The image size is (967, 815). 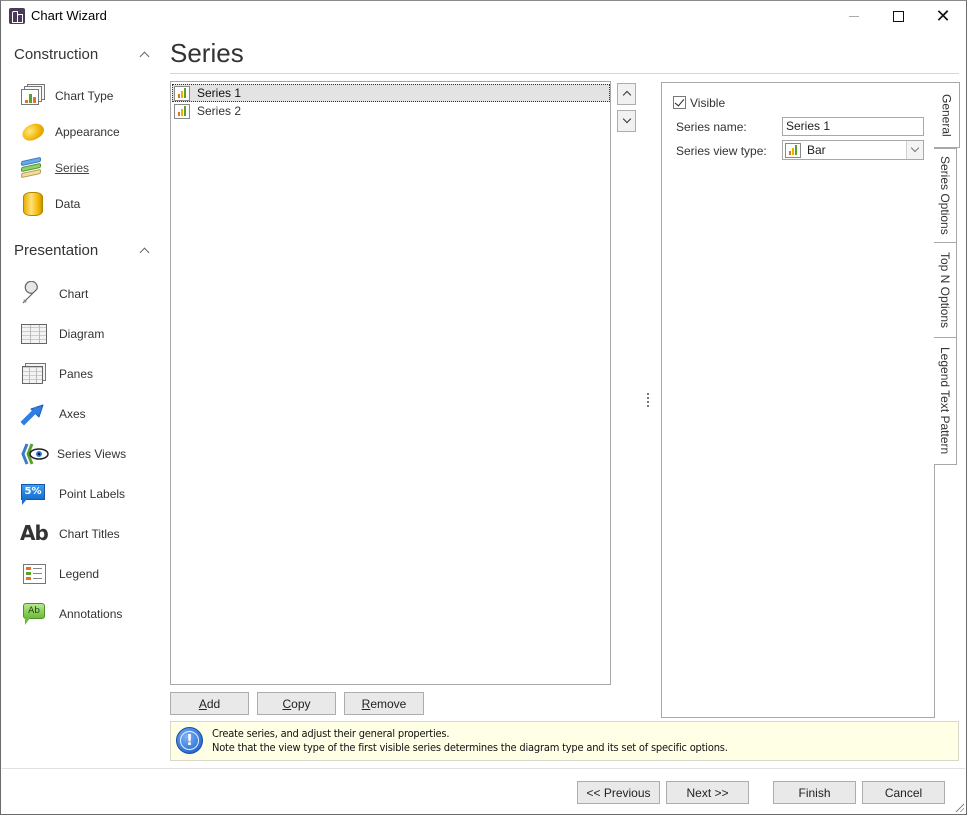 I want to click on sidebar-item-series: Series, so click(x=89, y=168).